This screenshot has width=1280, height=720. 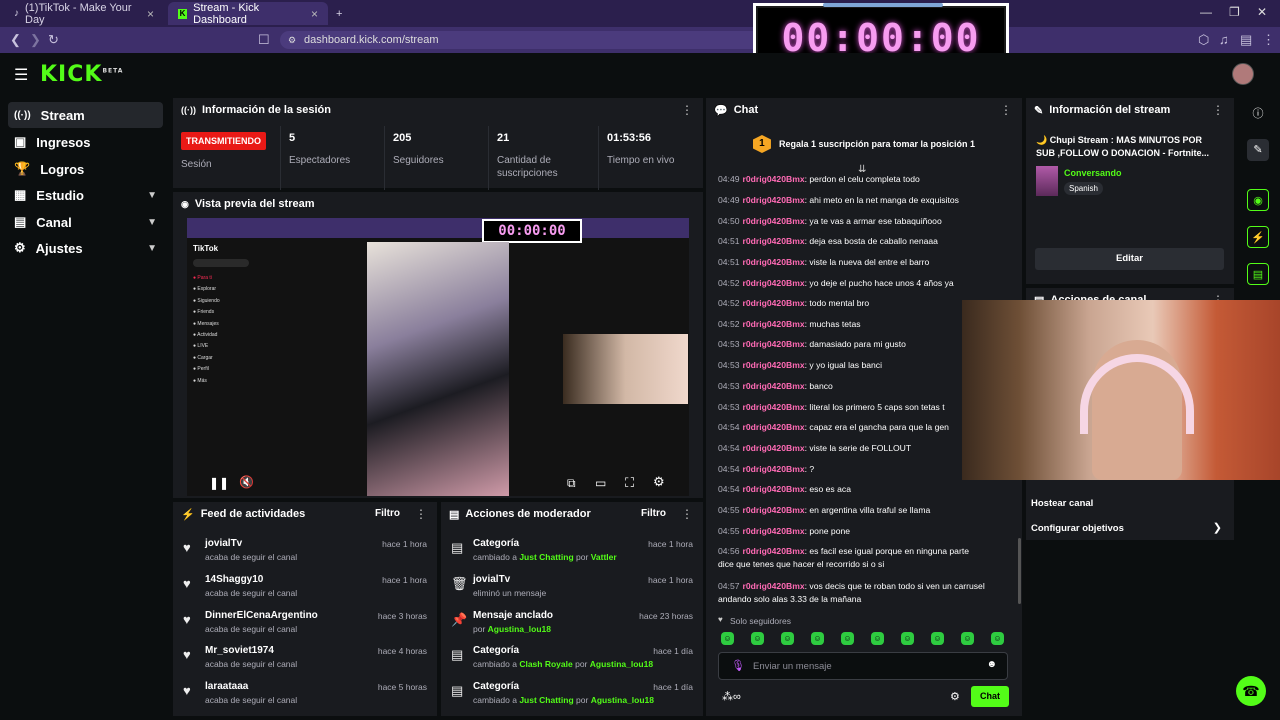 I want to click on microphone-icon: 🎙, so click(x=738, y=665).